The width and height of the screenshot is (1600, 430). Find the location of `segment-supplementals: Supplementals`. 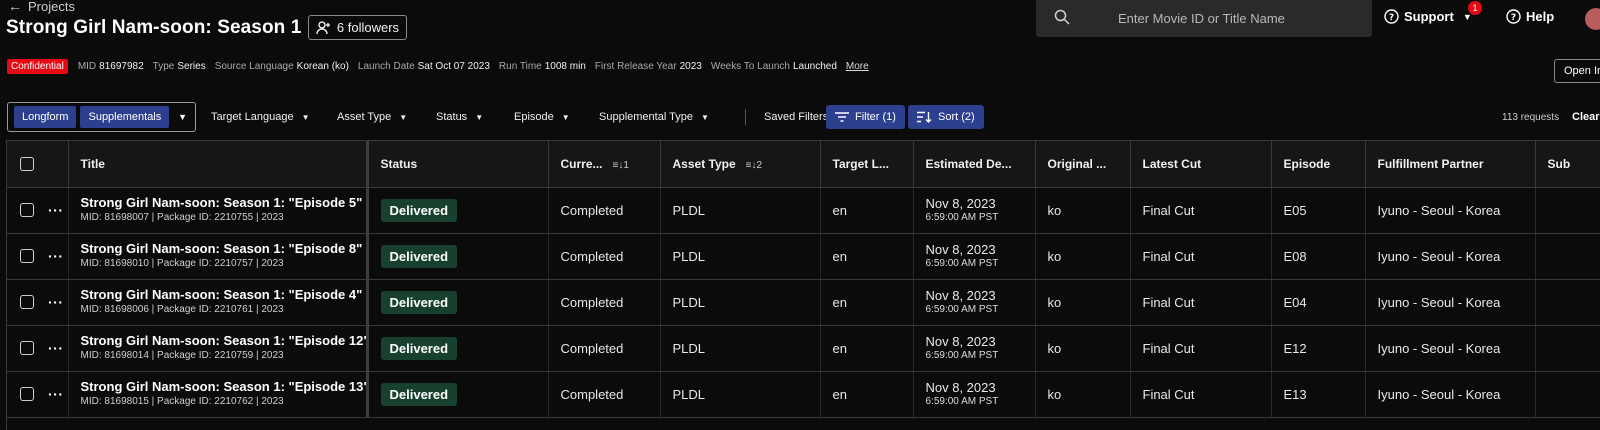

segment-supplementals: Supplementals is located at coordinates (125, 117).